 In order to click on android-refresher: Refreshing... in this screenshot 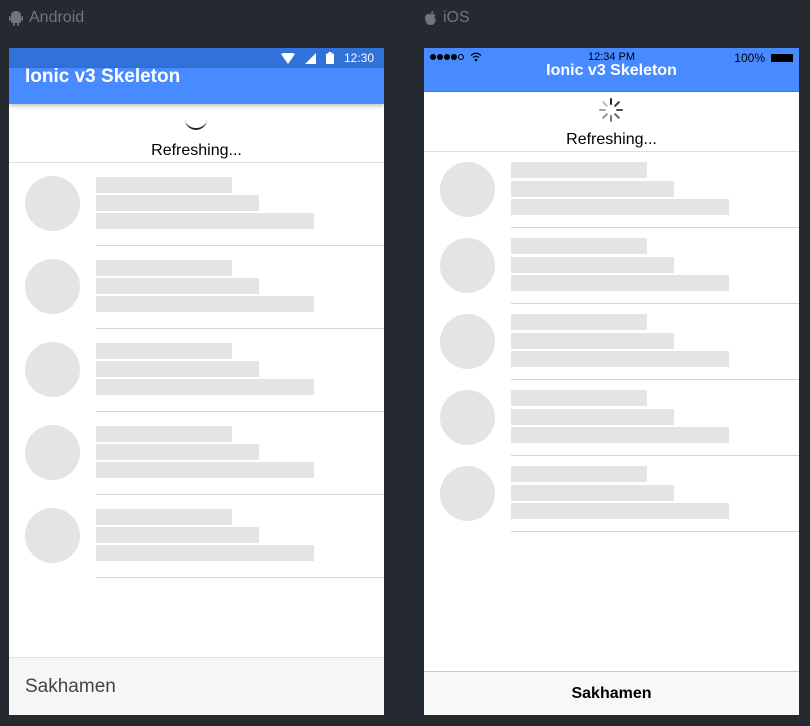, I will do `click(196, 133)`.